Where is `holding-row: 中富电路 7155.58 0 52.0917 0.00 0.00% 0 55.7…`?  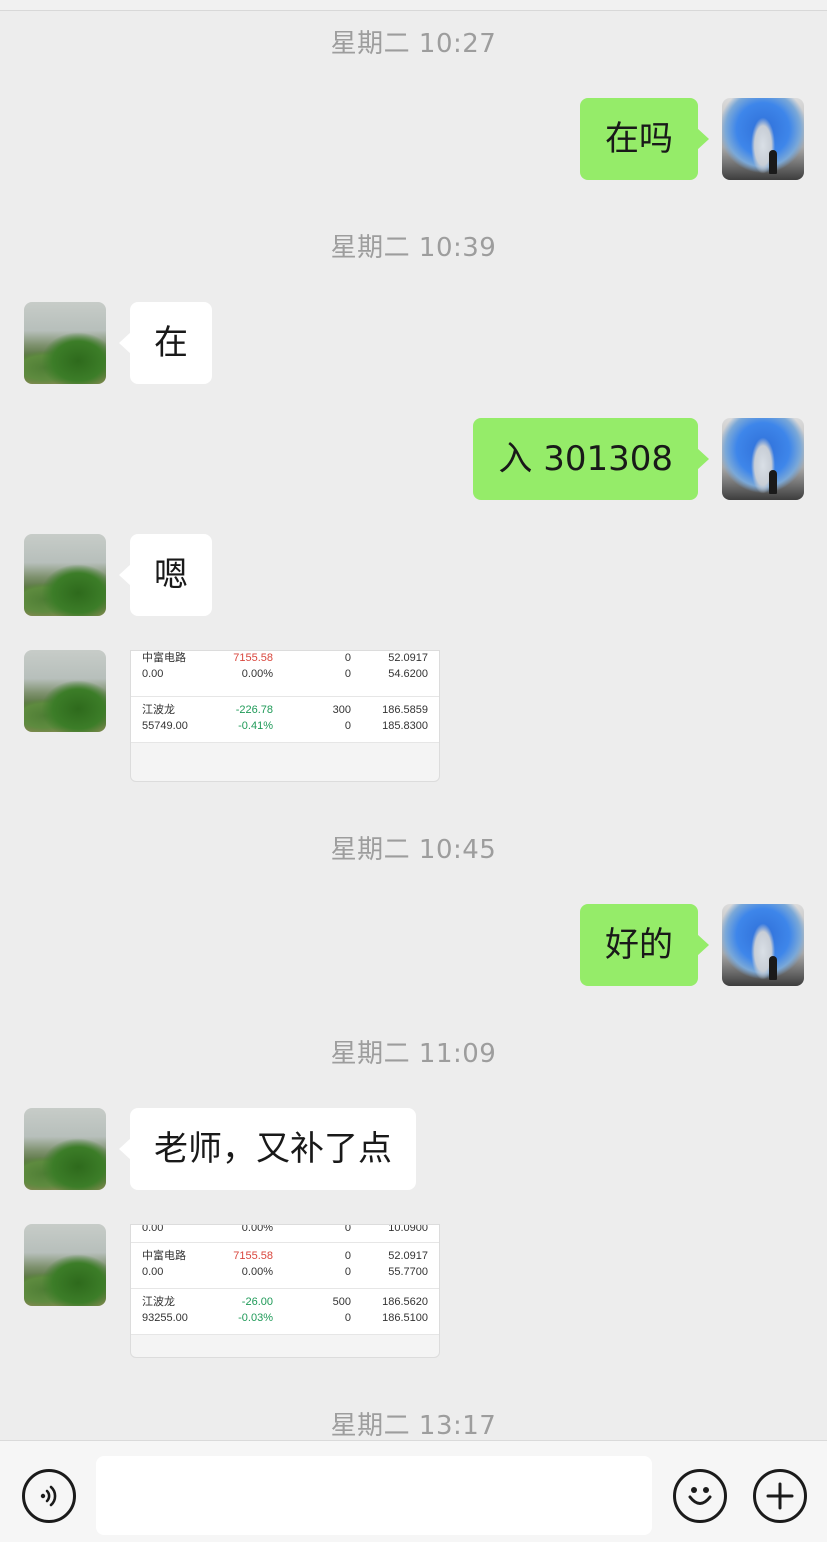 holding-row: 中富电路 7155.58 0 52.0917 0.00 0.00% 0 55.7… is located at coordinates (285, 1266).